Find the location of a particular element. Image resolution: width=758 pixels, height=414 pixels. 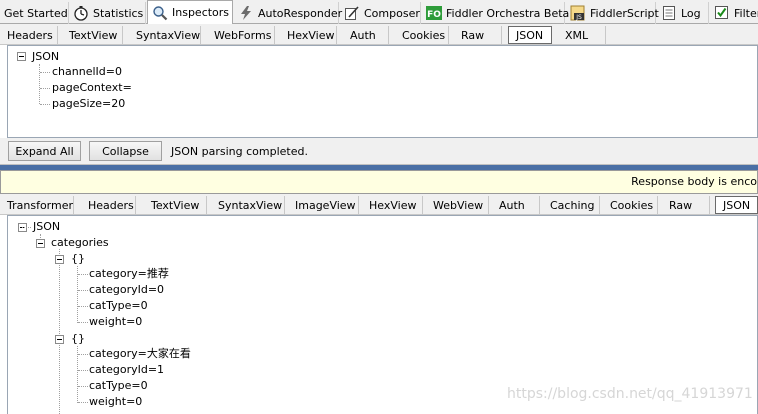

fo-icon: FO is located at coordinates (434, 13).